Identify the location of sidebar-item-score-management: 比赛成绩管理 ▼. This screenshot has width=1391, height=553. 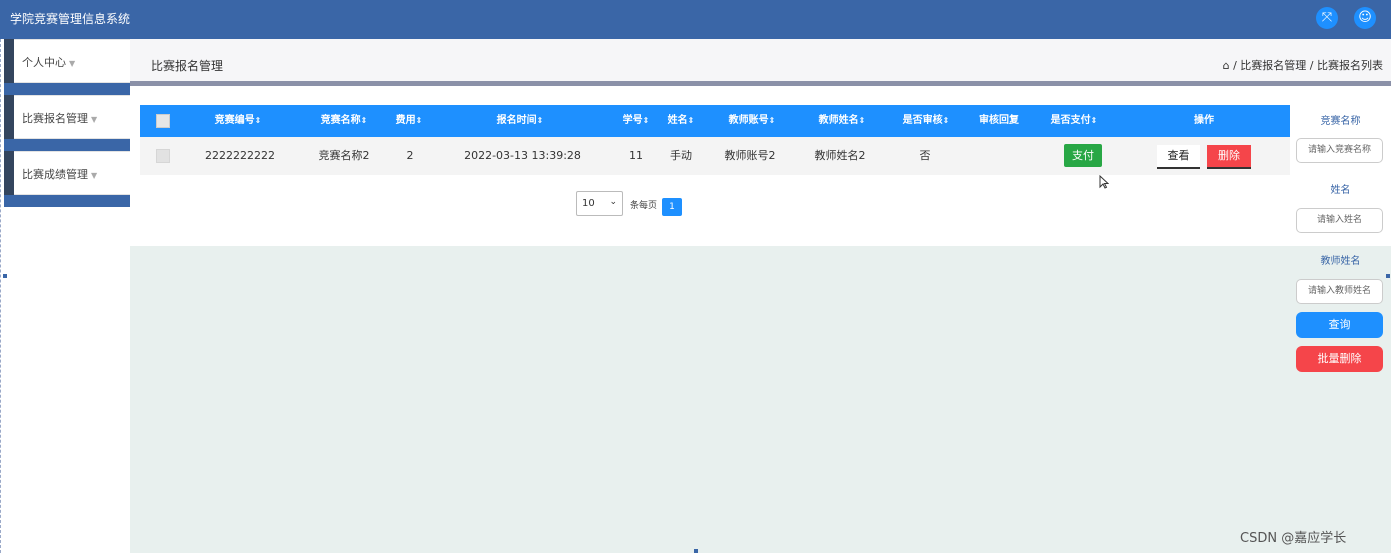
(67, 184).